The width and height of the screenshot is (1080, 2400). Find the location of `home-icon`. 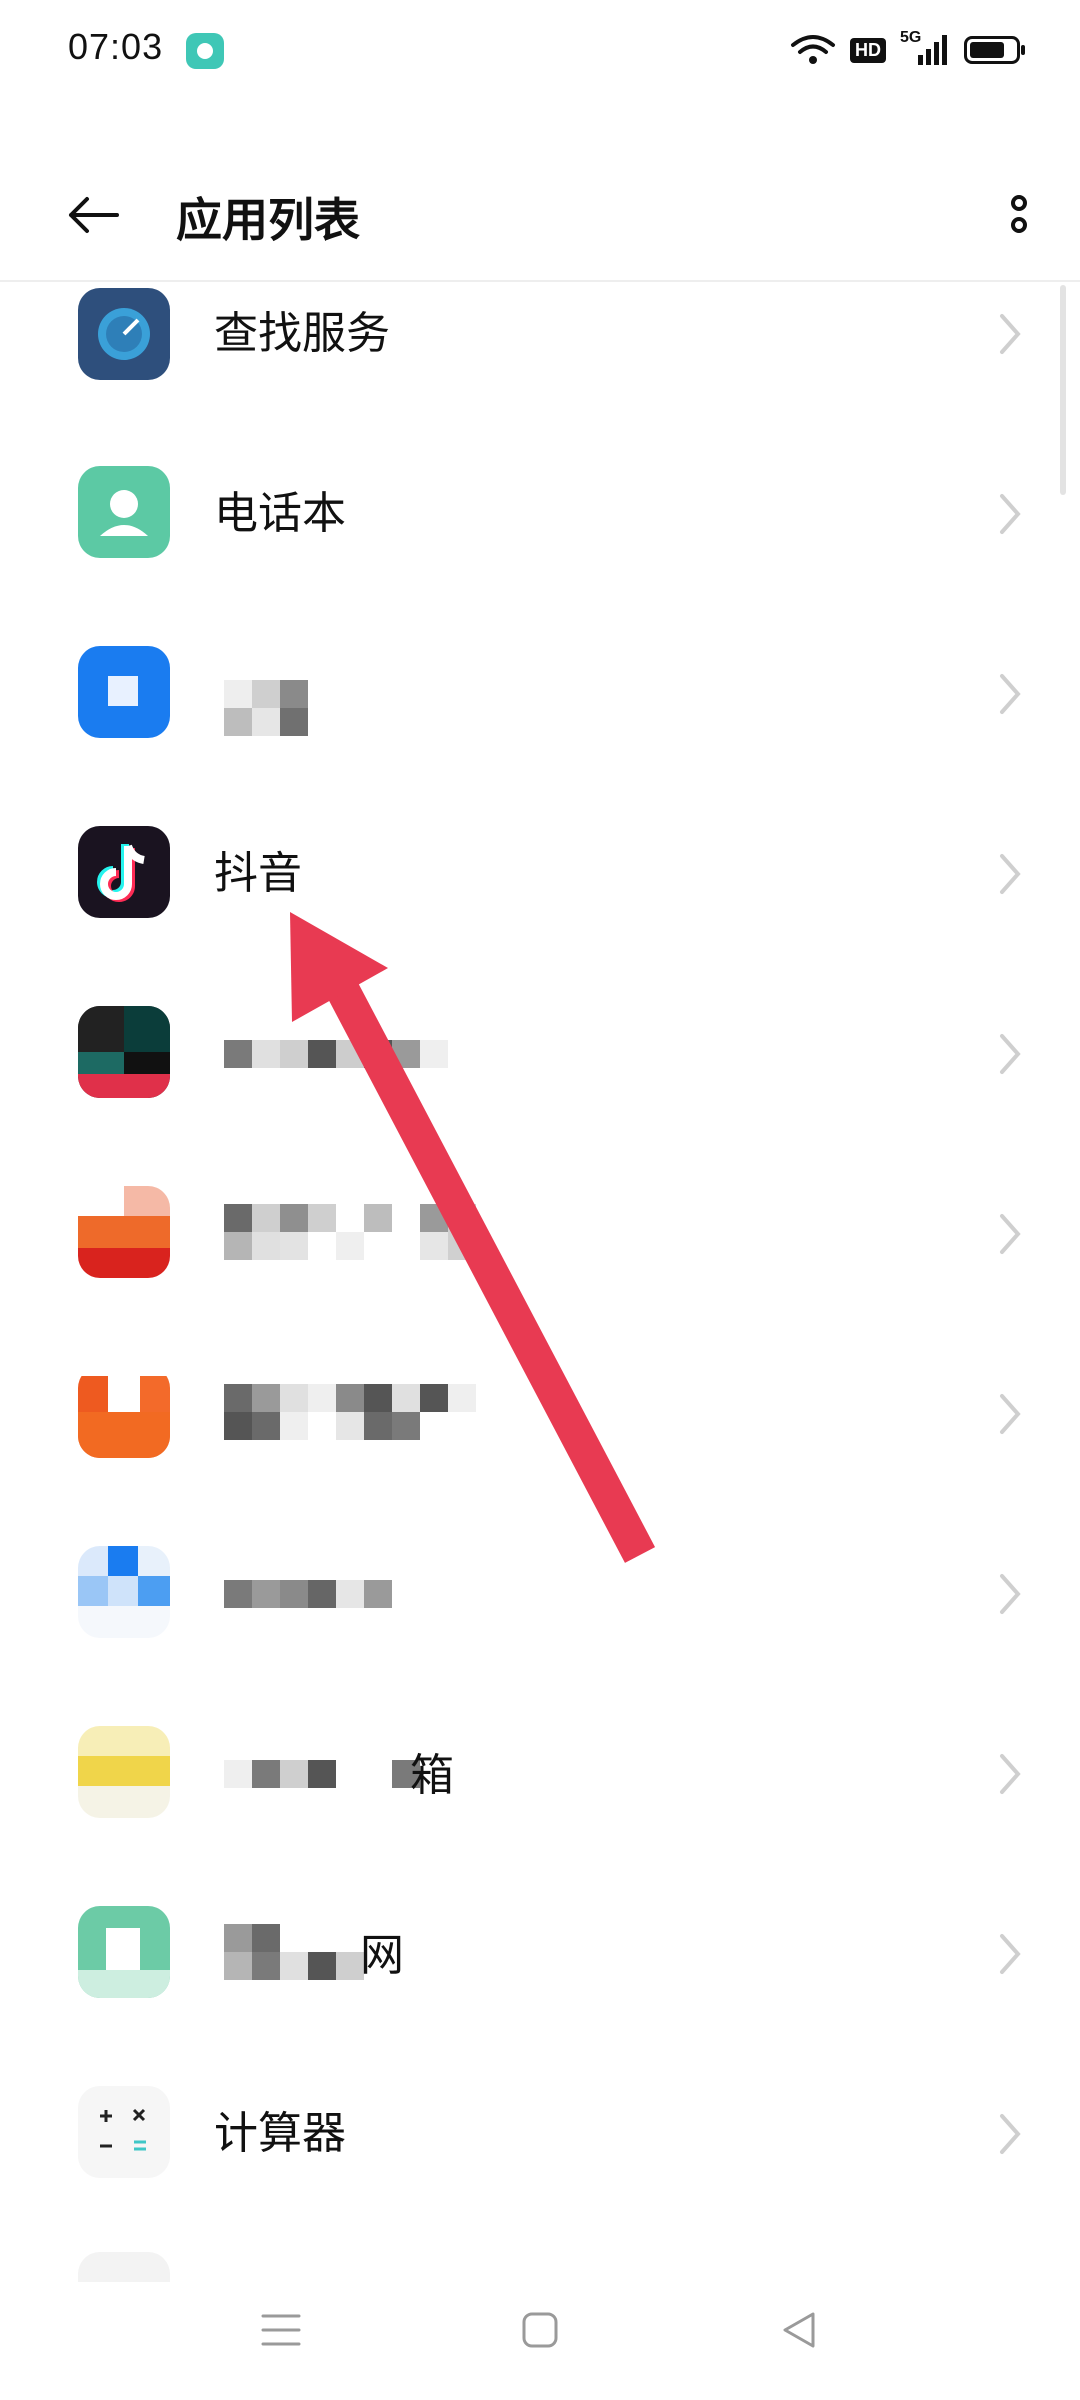

home-icon is located at coordinates (540, 2330).